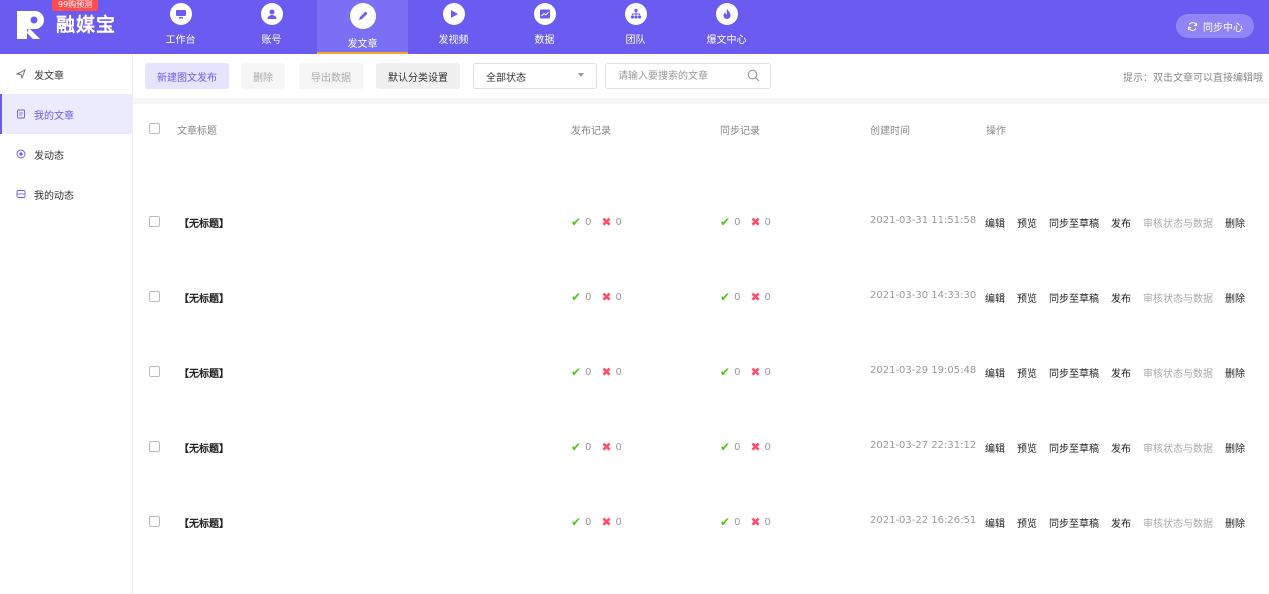 Image resolution: width=1269 pixels, height=594 pixels. I want to click on sidebar-item-label: 发文章, so click(49, 76).